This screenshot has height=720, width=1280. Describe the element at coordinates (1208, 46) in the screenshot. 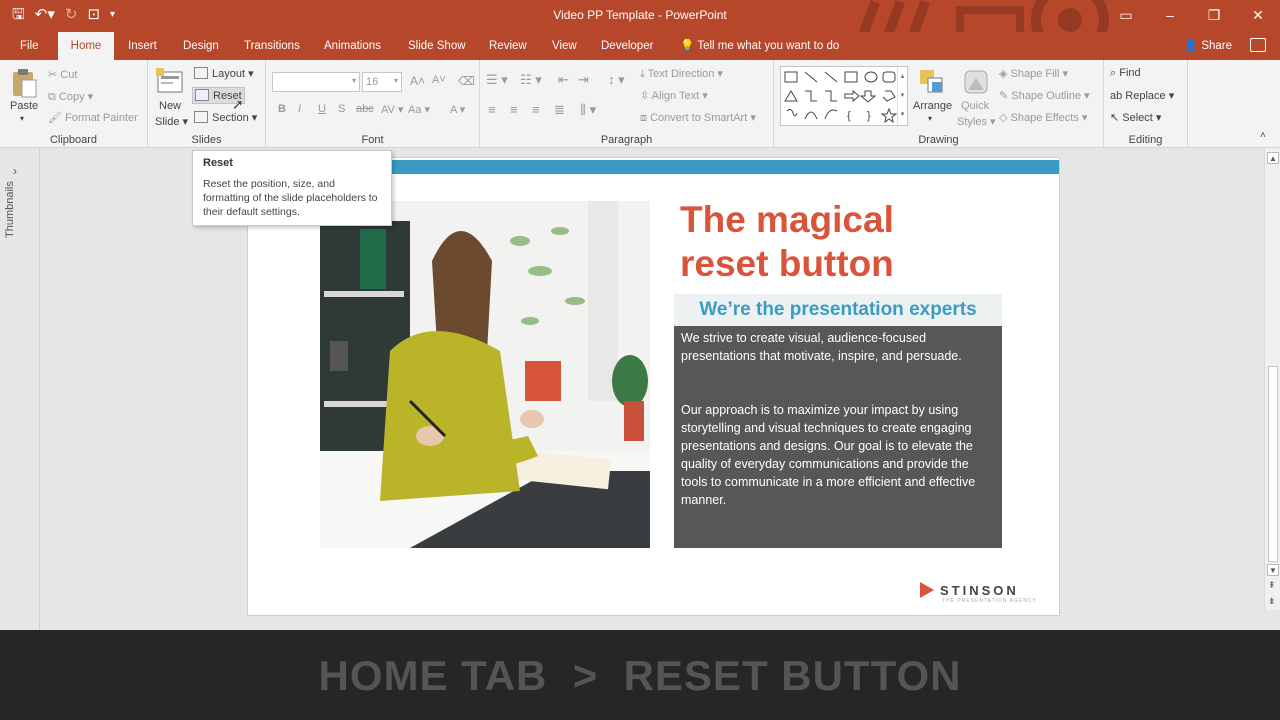

I see `share-button: 👤 Share` at that location.